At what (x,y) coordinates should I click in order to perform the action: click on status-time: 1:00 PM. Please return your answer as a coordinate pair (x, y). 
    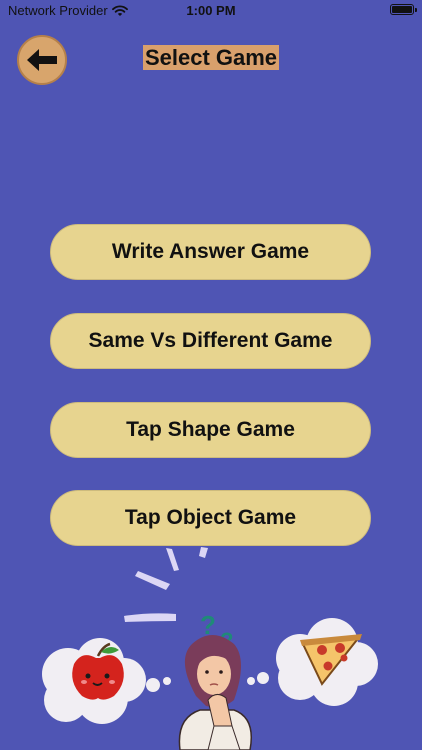
    Looking at the image, I should click on (211, 10).